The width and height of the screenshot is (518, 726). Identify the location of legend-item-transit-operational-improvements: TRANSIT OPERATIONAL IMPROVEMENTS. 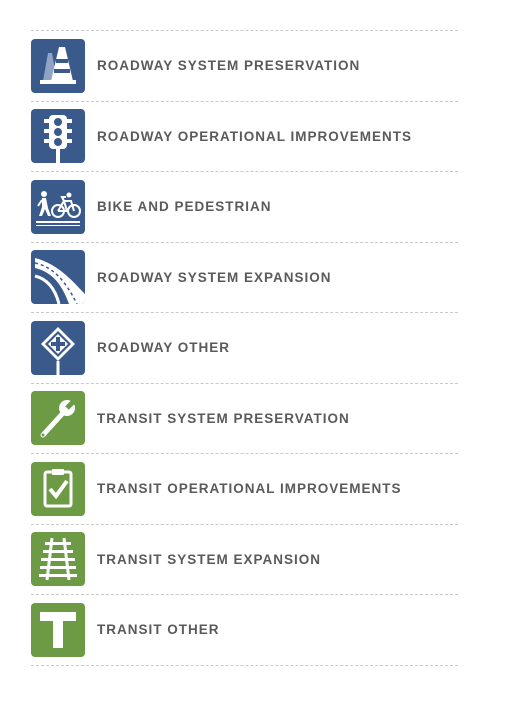
(244, 489).